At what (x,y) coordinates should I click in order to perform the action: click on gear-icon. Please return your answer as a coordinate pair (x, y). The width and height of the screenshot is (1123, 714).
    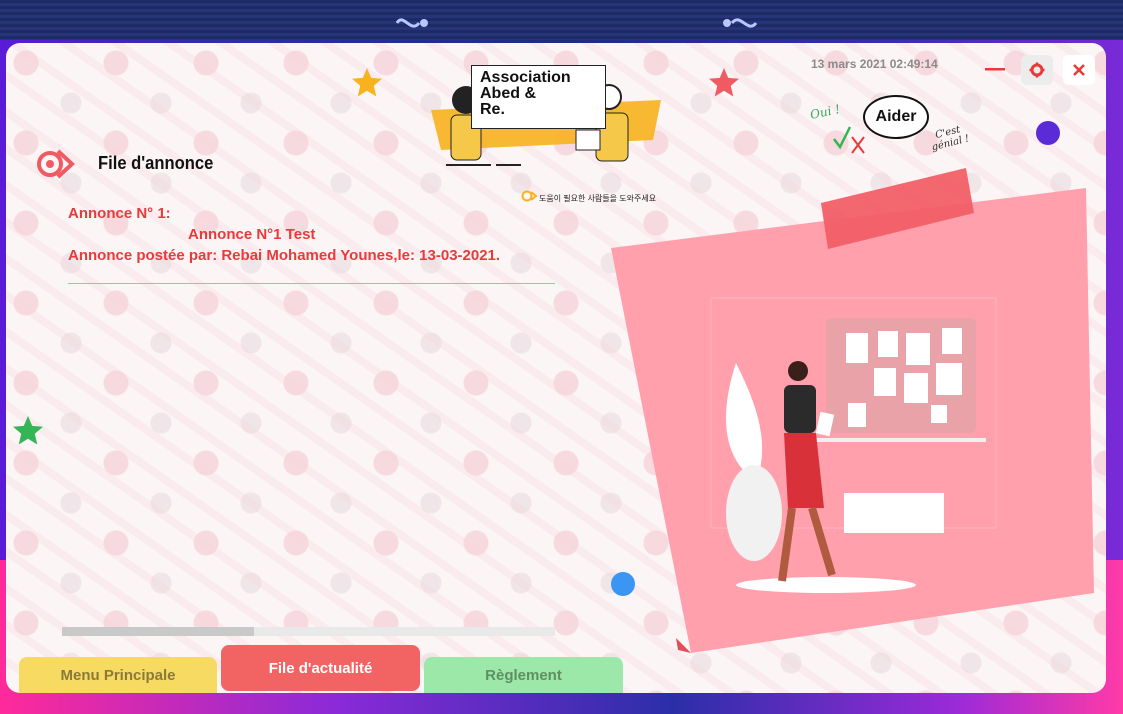
    Looking at the image, I should click on (1037, 70).